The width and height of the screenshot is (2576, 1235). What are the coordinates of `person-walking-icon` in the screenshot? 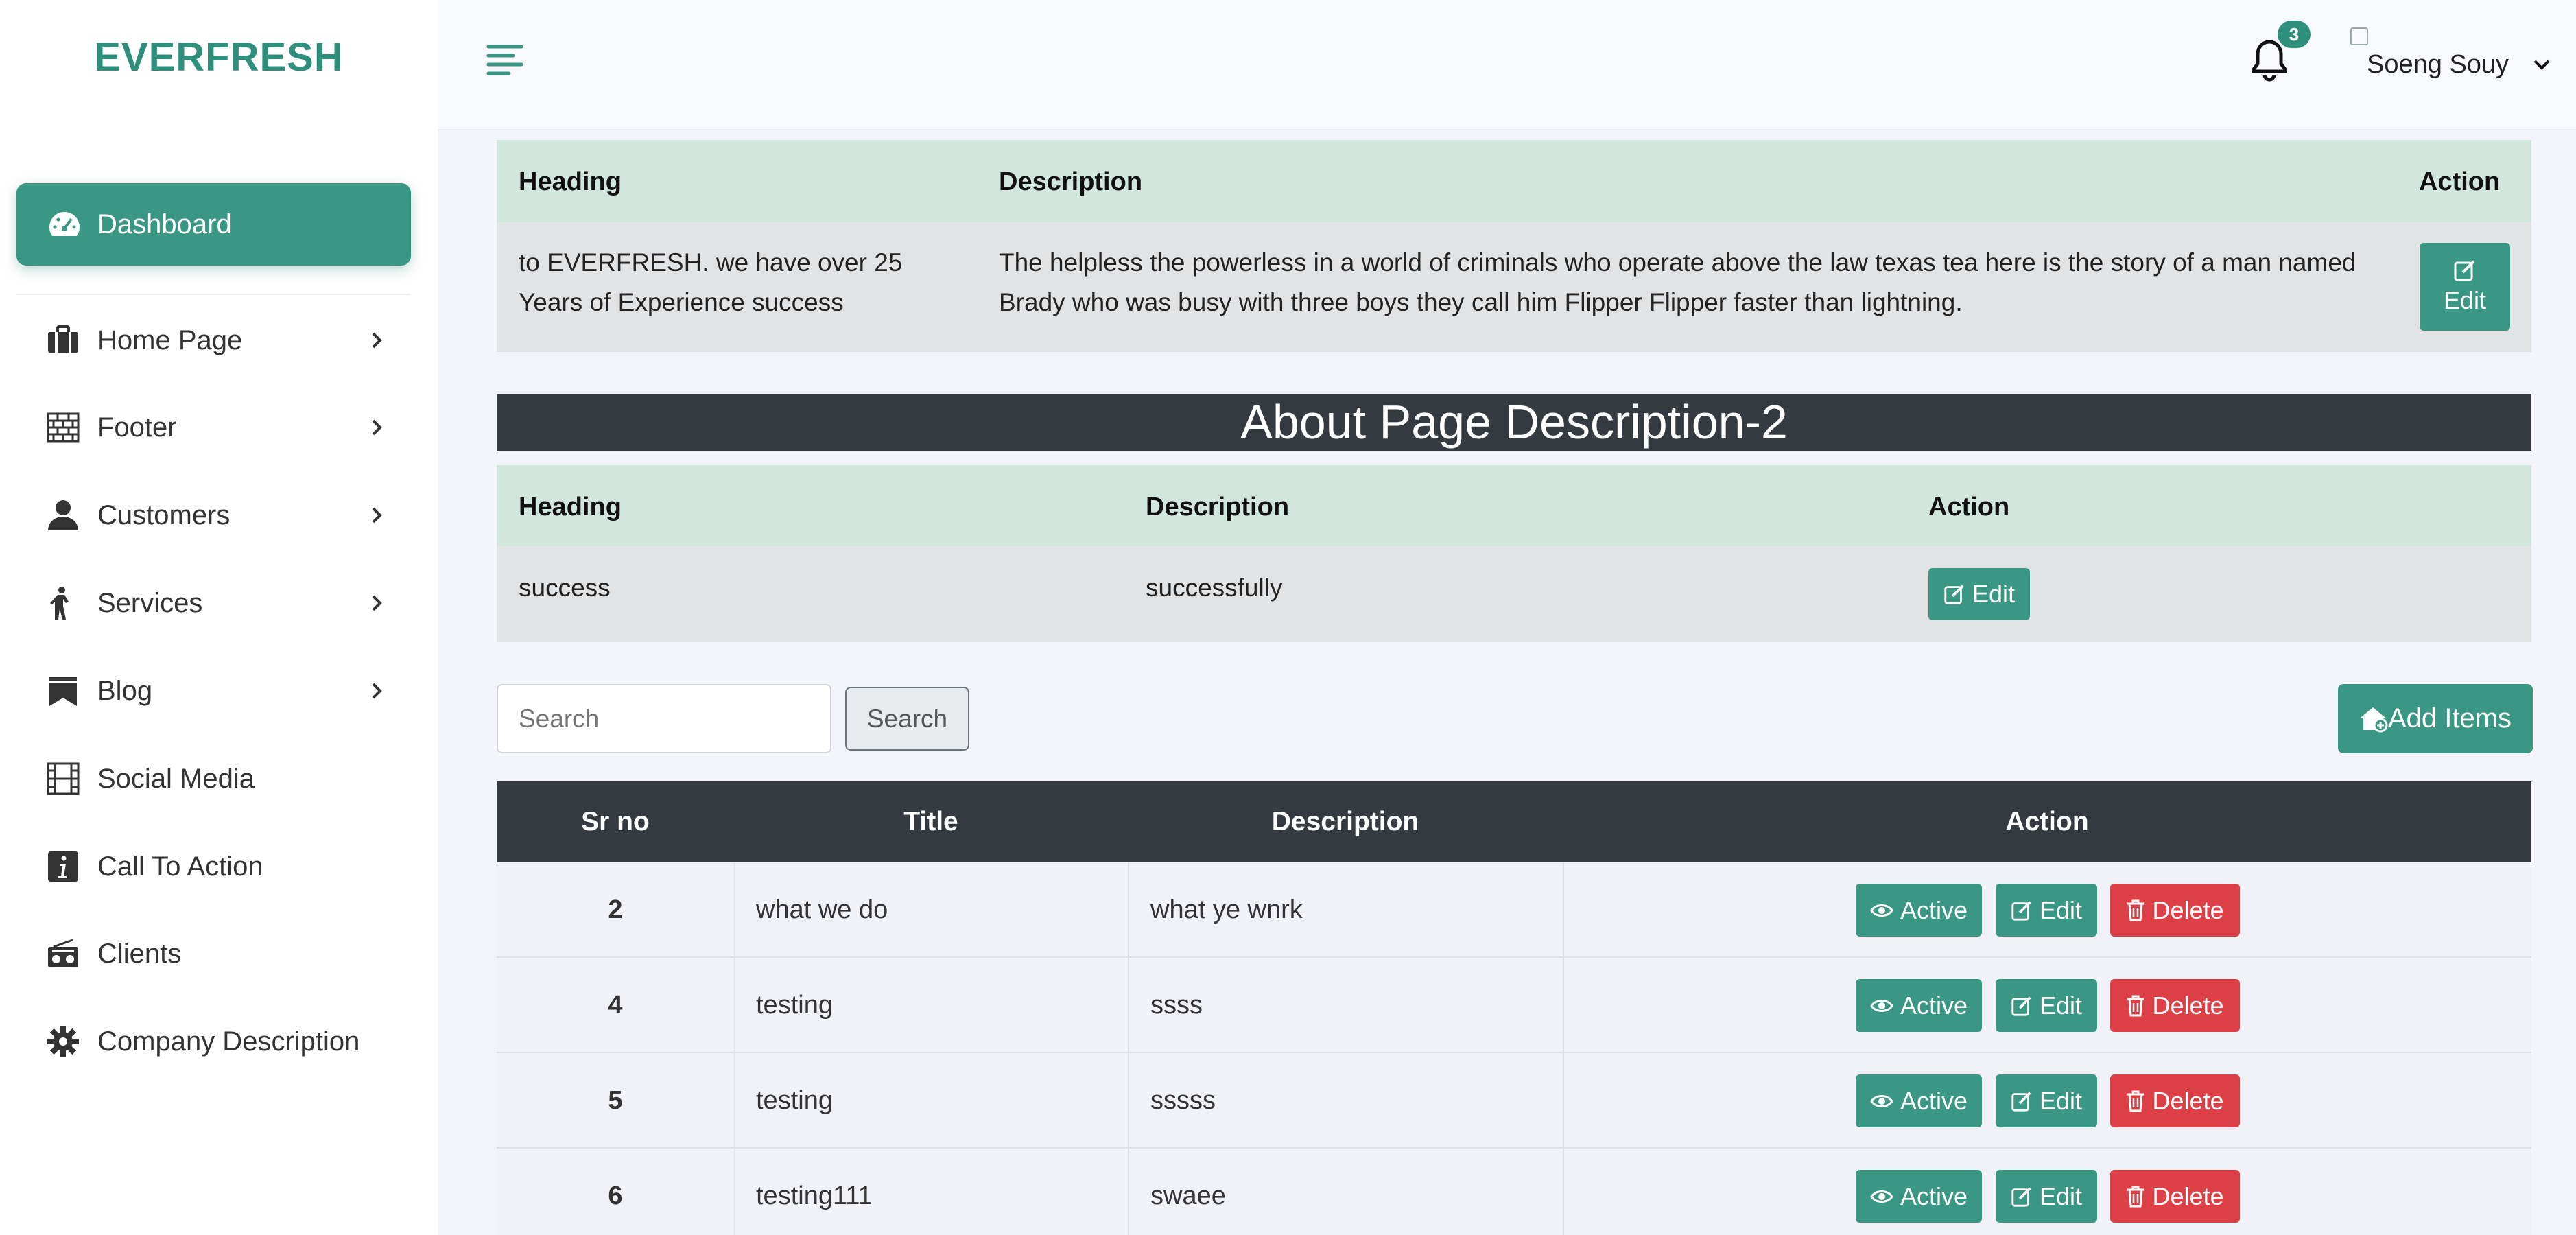 It's located at (59, 603).